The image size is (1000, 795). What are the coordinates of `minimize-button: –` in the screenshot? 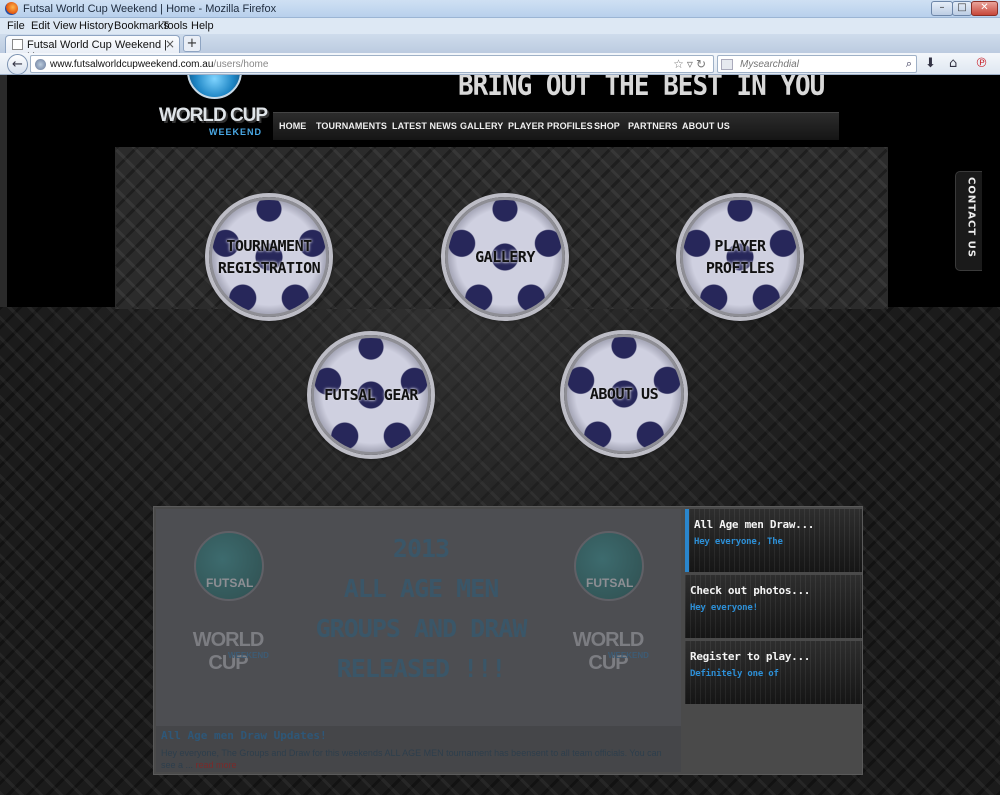 It's located at (942, 8).